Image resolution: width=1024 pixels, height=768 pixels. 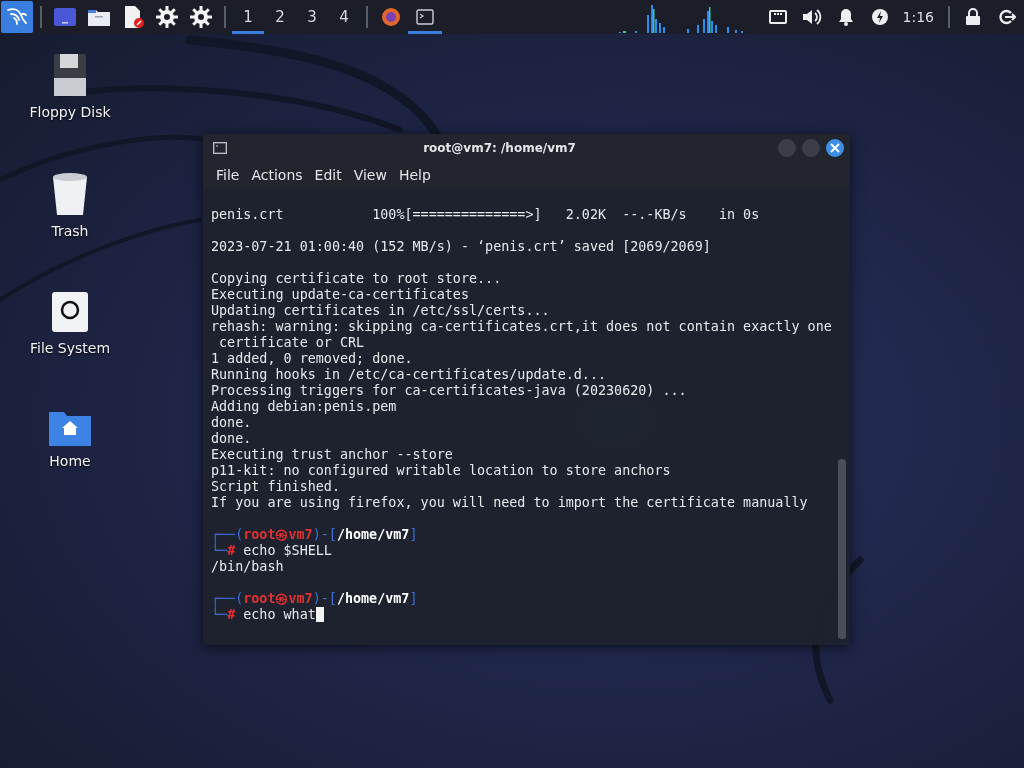 What do you see at coordinates (247, 567) in the screenshot?
I see `output-line: /bin/bash` at bounding box center [247, 567].